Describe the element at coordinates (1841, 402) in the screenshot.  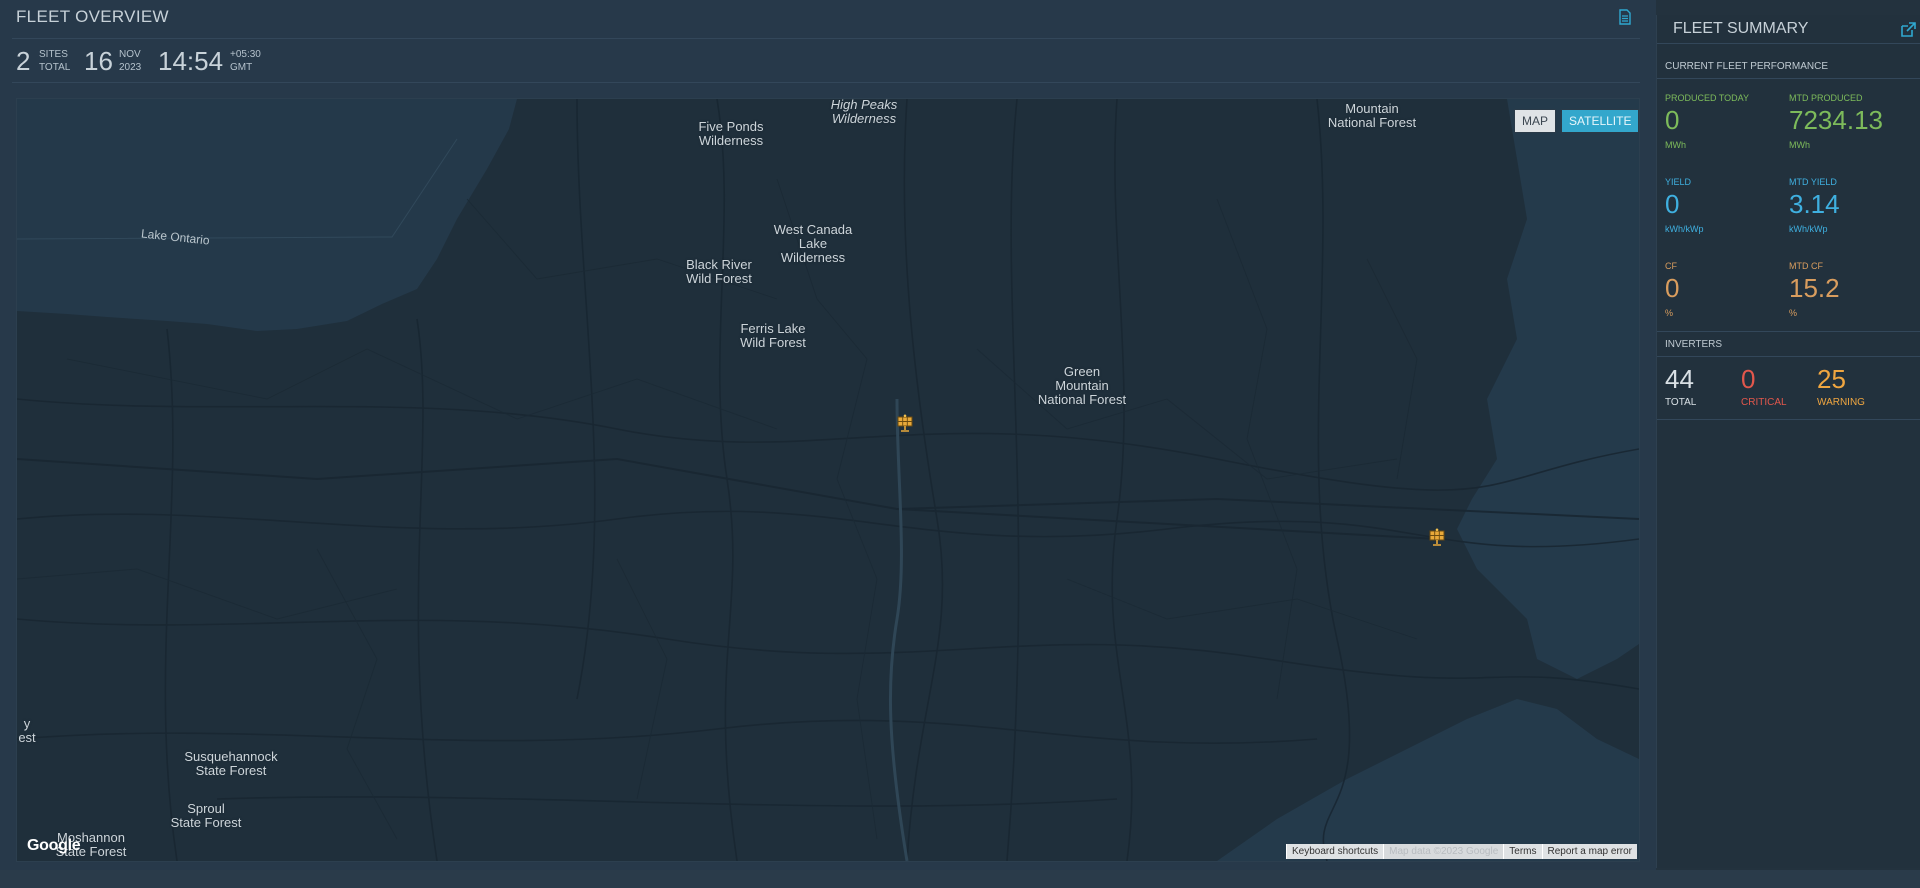
I see `inverters-warning-label: WARNING` at that location.